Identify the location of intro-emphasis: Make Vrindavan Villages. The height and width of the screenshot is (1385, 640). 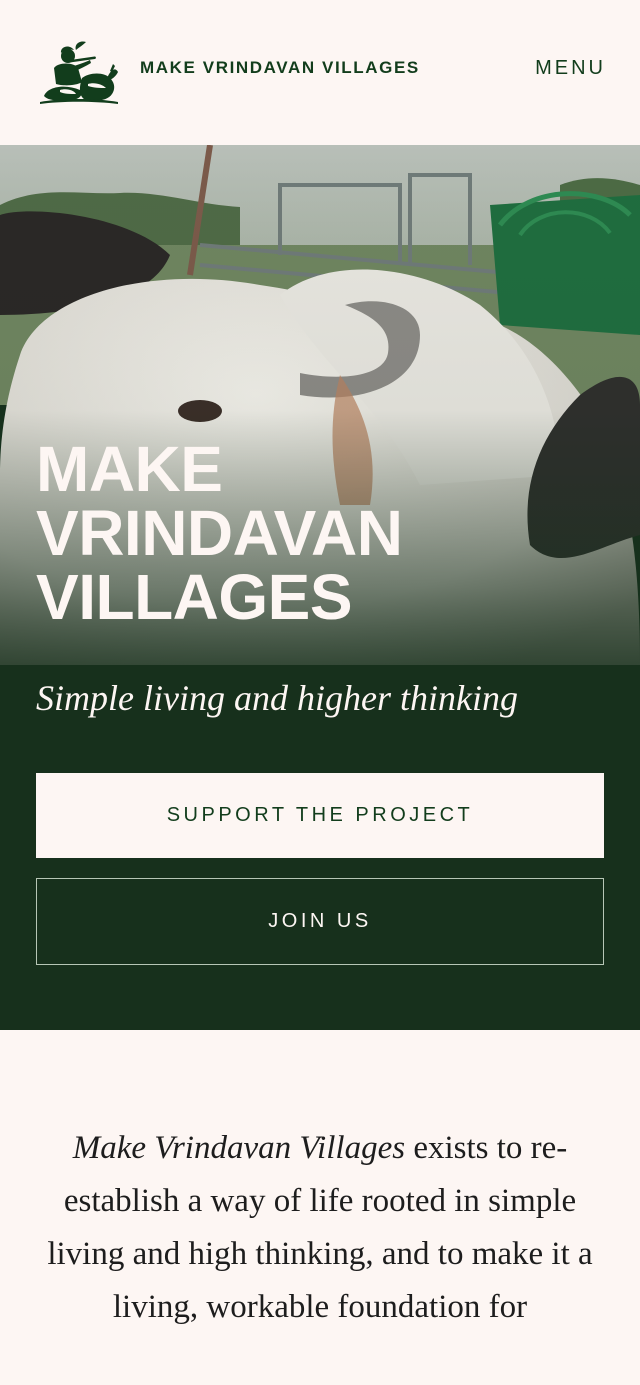
(239, 1148).